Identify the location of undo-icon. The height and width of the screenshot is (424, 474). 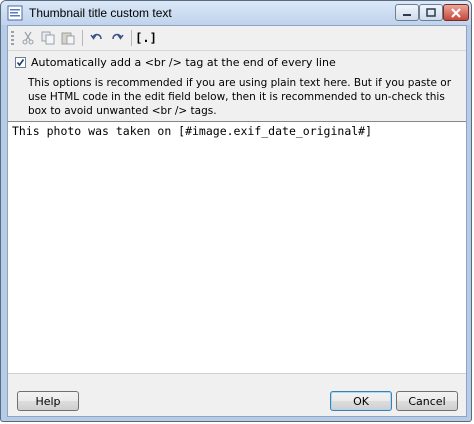
(96, 36).